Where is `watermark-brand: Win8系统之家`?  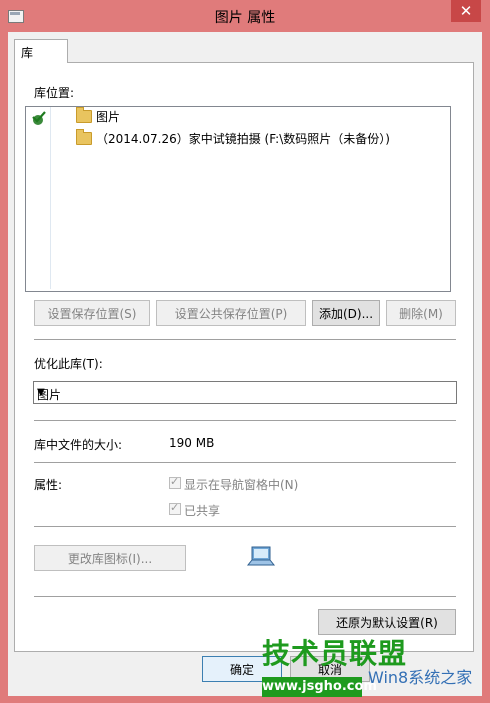
watermark-brand: Win8系统之家 is located at coordinates (420, 677).